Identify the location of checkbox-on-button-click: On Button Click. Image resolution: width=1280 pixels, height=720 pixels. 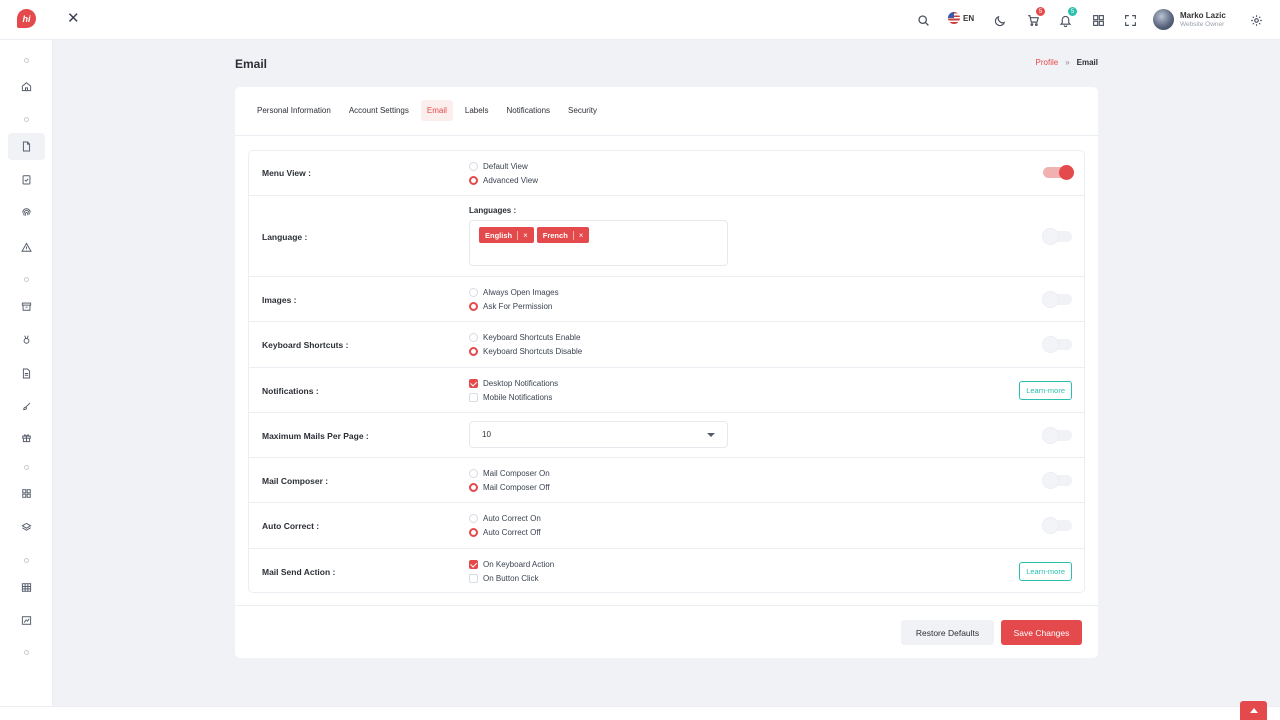
(511, 578).